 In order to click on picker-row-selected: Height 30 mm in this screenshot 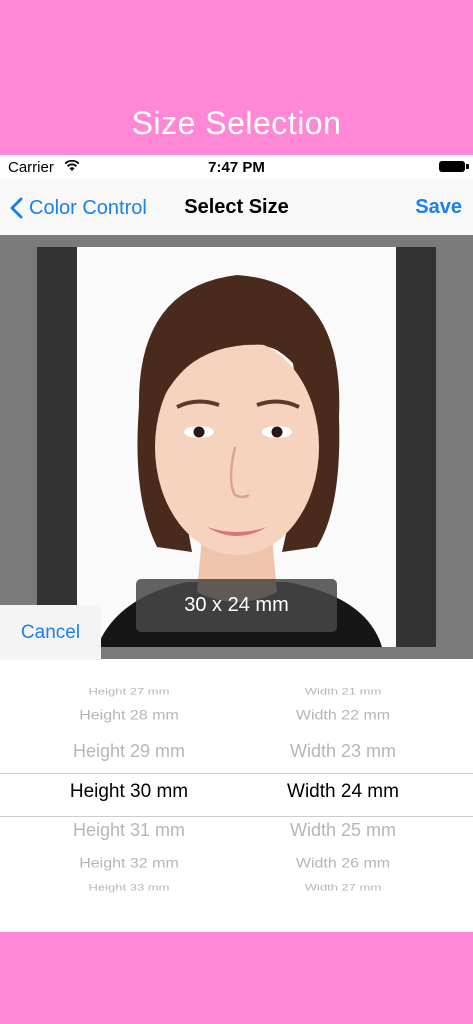, I will do `click(129, 792)`.